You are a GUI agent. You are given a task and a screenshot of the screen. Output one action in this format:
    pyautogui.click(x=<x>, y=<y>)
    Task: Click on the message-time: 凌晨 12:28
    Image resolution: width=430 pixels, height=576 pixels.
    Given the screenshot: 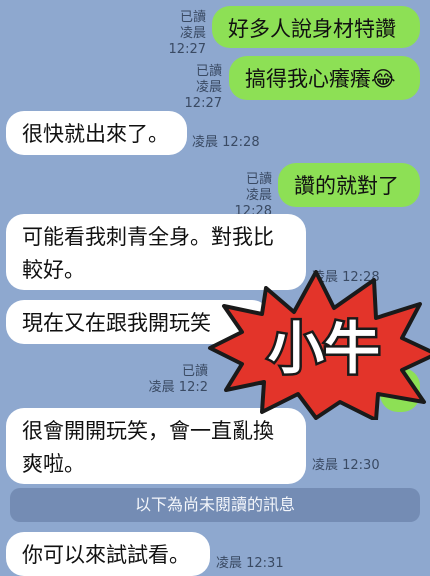 What is the action you would take?
    pyautogui.click(x=226, y=142)
    